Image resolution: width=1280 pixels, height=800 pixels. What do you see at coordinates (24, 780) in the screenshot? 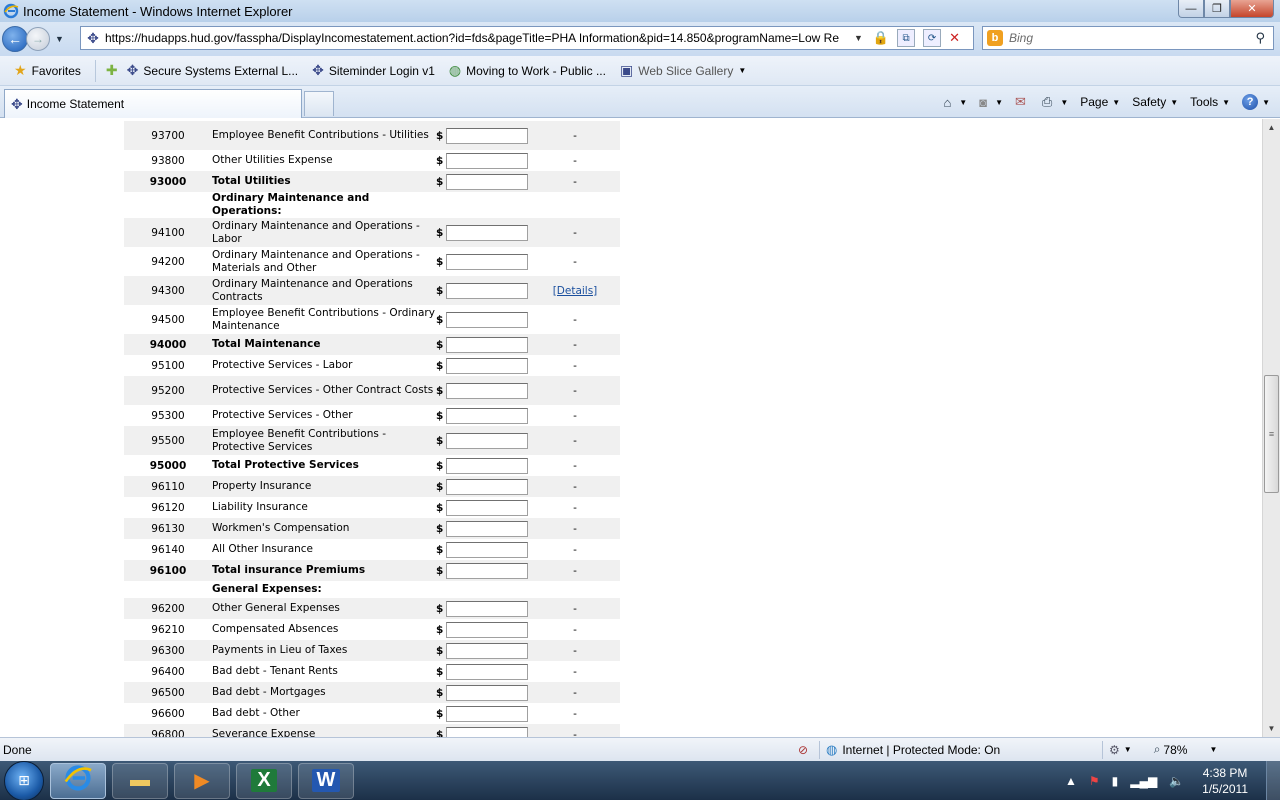
I see `start-button: ⊞` at bounding box center [24, 780].